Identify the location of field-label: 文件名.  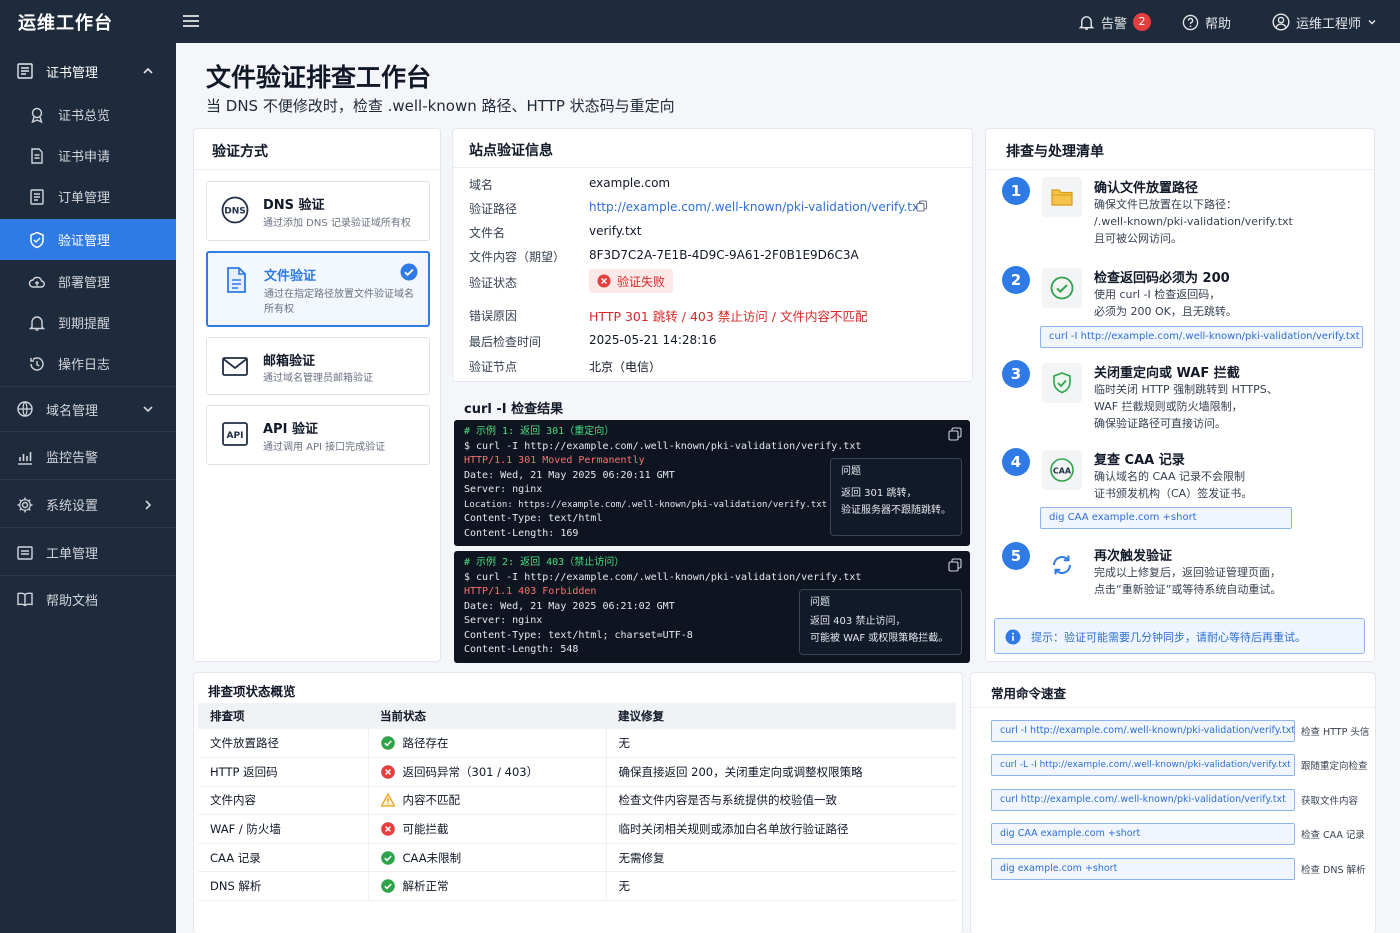
(487, 233).